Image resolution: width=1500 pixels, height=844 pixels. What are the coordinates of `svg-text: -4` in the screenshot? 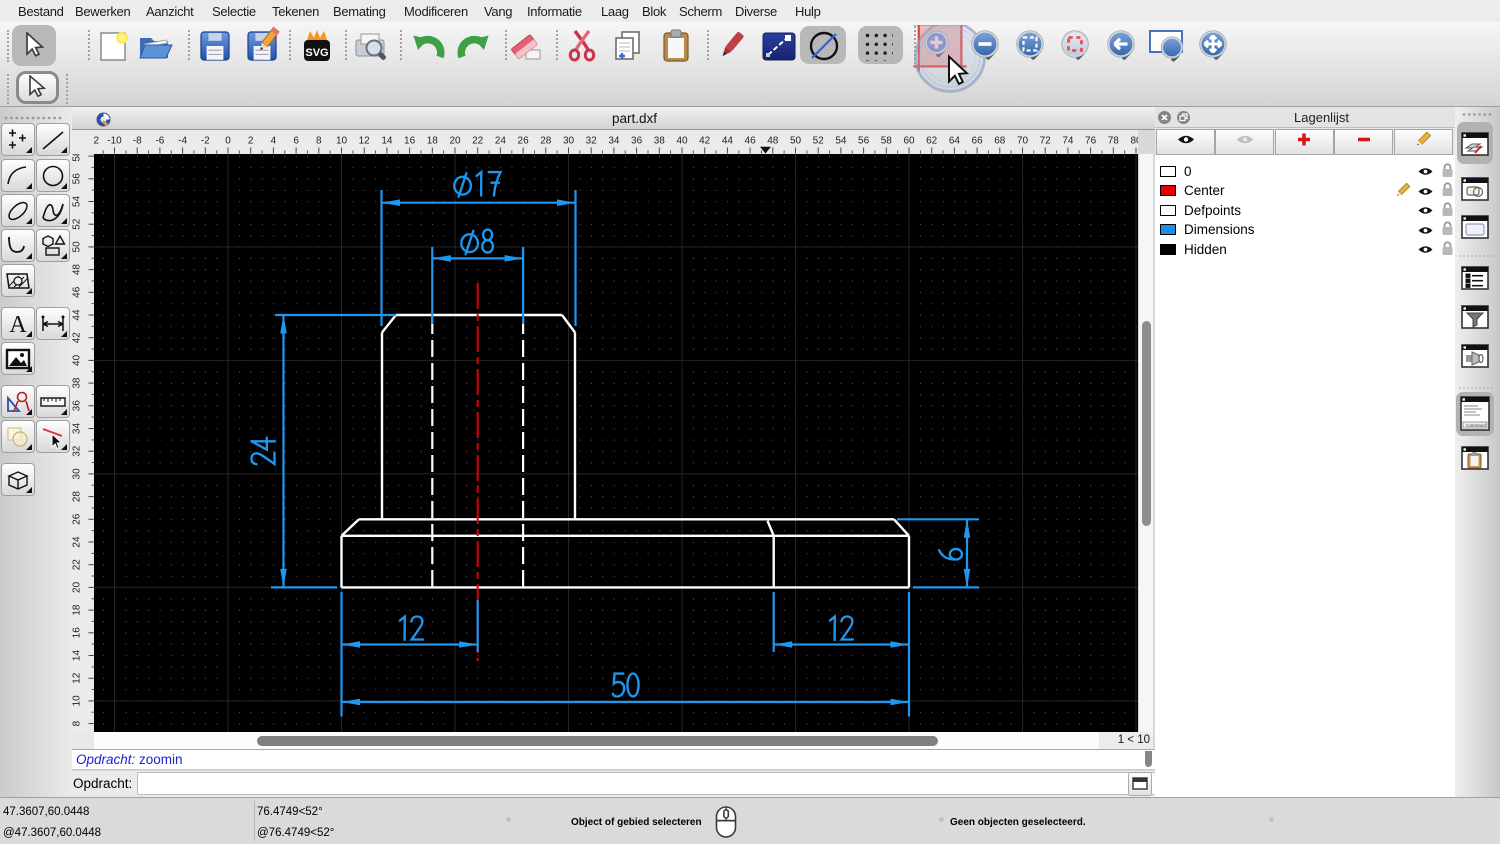 It's located at (182, 141).